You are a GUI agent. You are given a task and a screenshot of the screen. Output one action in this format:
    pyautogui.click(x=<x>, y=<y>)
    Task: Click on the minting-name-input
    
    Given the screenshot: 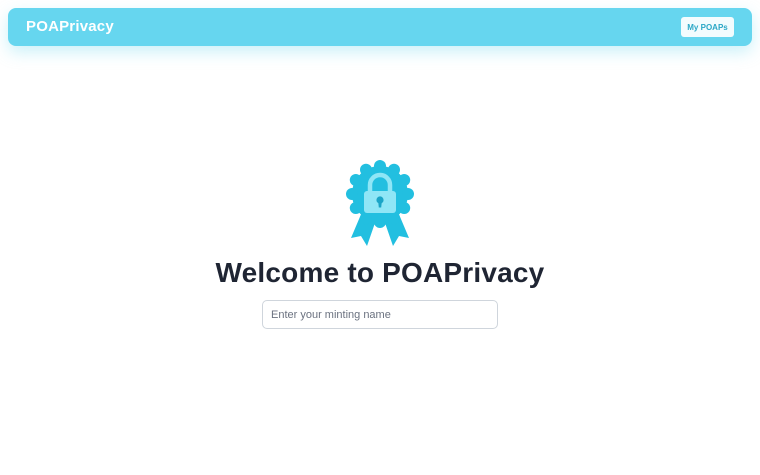 What is the action you would take?
    pyautogui.click(x=380, y=314)
    